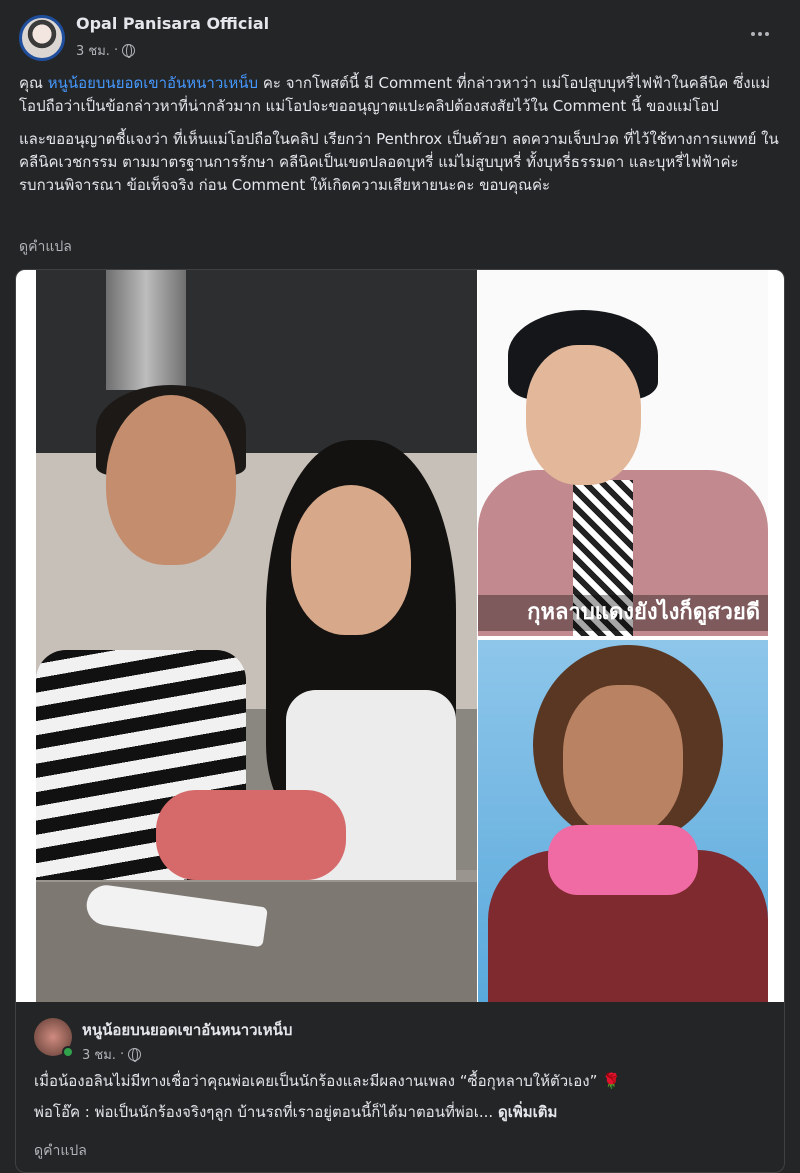 The image size is (800, 1173). Describe the element at coordinates (172, 23) in the screenshot. I see `page-name: Opal Panisara Official` at that location.